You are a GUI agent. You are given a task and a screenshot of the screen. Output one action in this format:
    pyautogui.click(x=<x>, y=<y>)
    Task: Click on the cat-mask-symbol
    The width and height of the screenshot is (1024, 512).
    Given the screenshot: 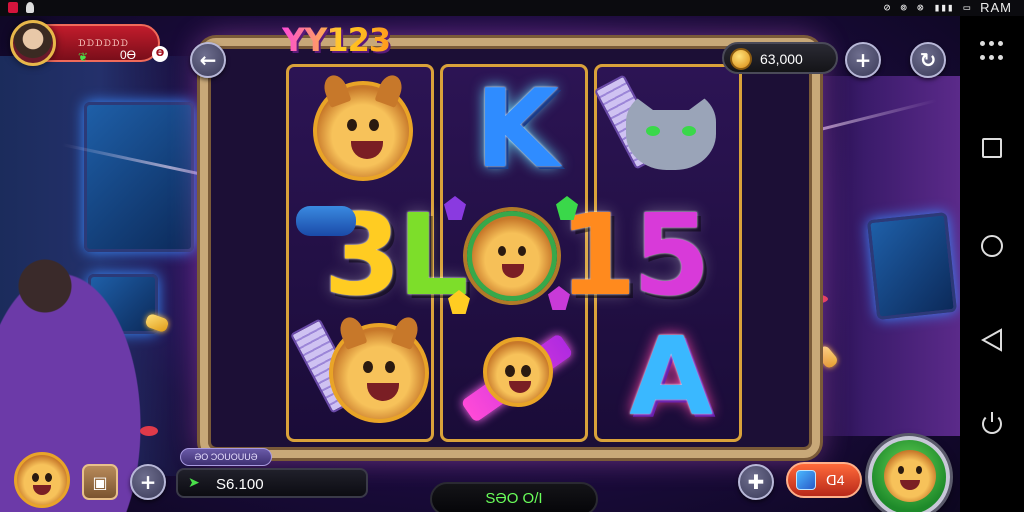 What is the action you would take?
    pyautogui.click(x=664, y=129)
    